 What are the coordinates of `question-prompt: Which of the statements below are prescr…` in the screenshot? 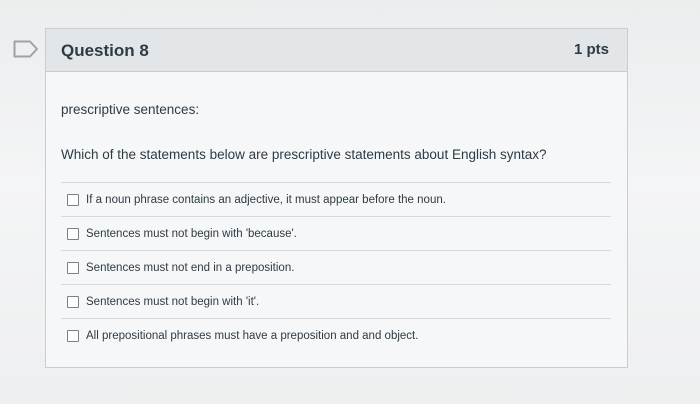 It's located at (304, 154).